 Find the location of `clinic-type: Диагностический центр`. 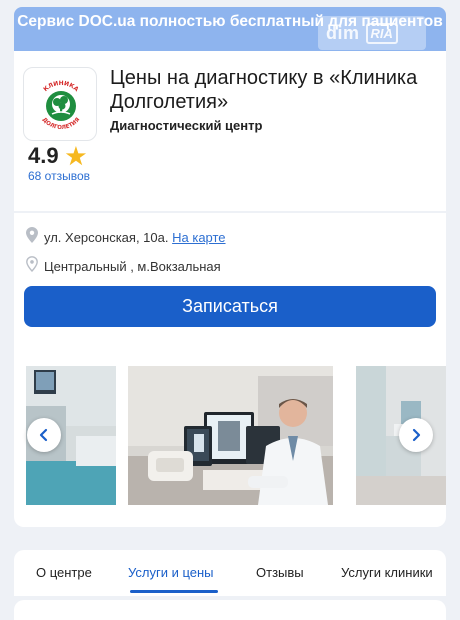

clinic-type: Диагностический центр is located at coordinates (186, 125).